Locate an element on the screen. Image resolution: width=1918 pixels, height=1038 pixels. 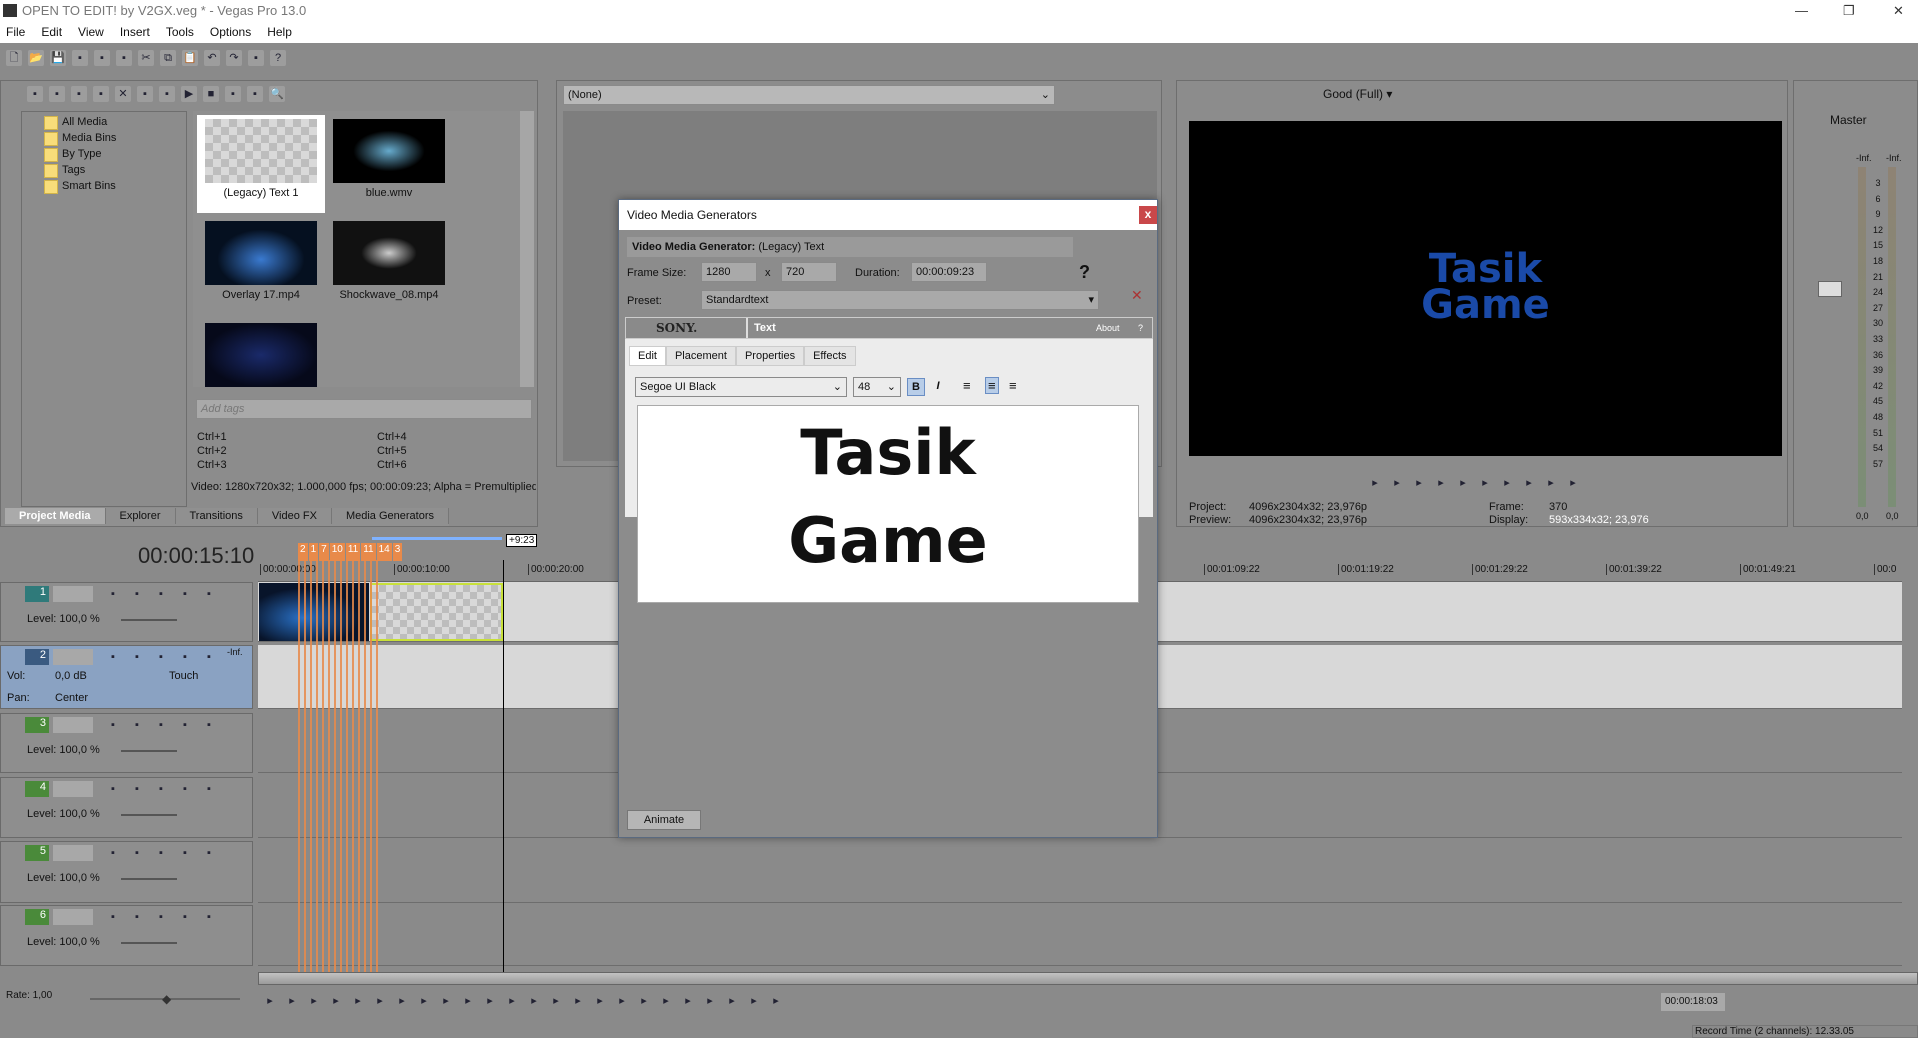
marker: 10 is located at coordinates (337, 552).